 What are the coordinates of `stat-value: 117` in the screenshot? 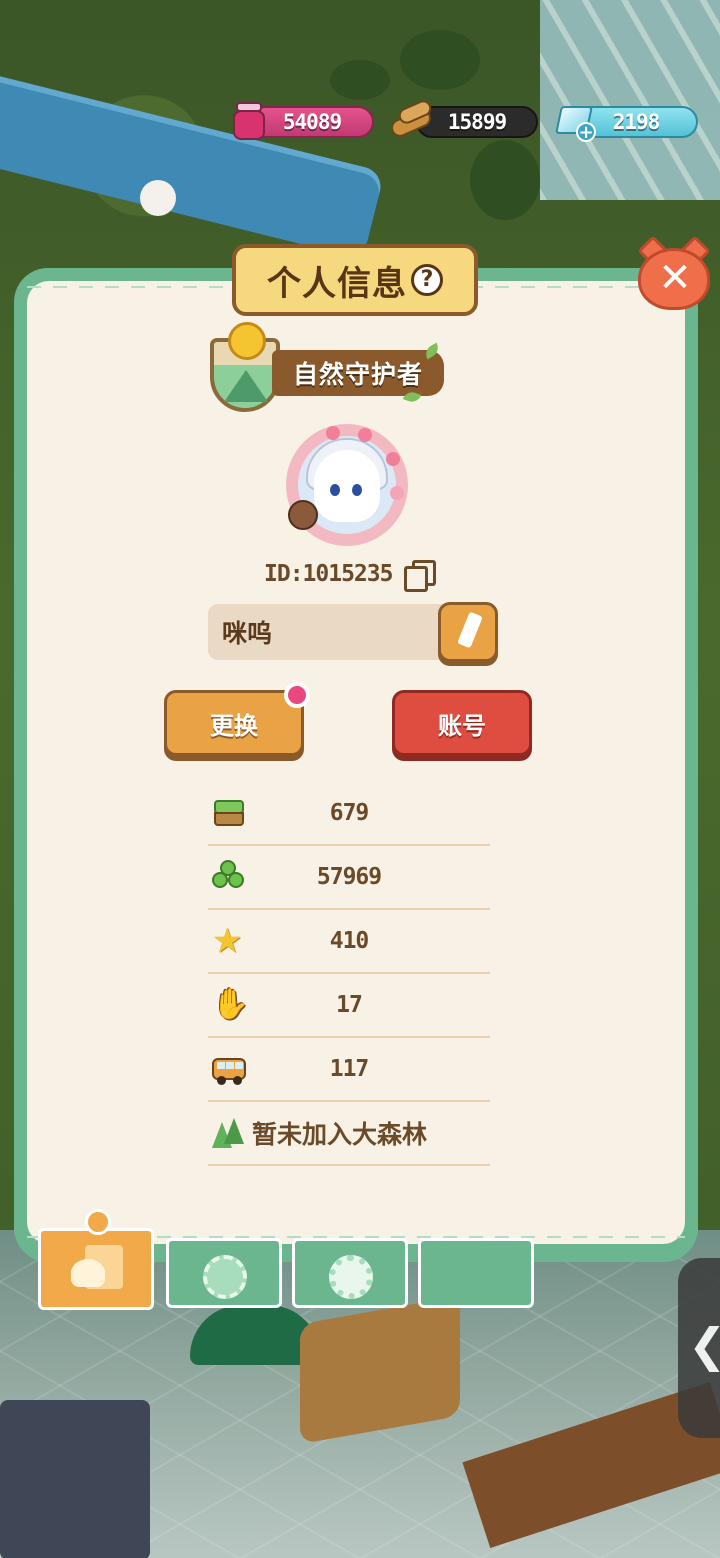 It's located at (349, 1069).